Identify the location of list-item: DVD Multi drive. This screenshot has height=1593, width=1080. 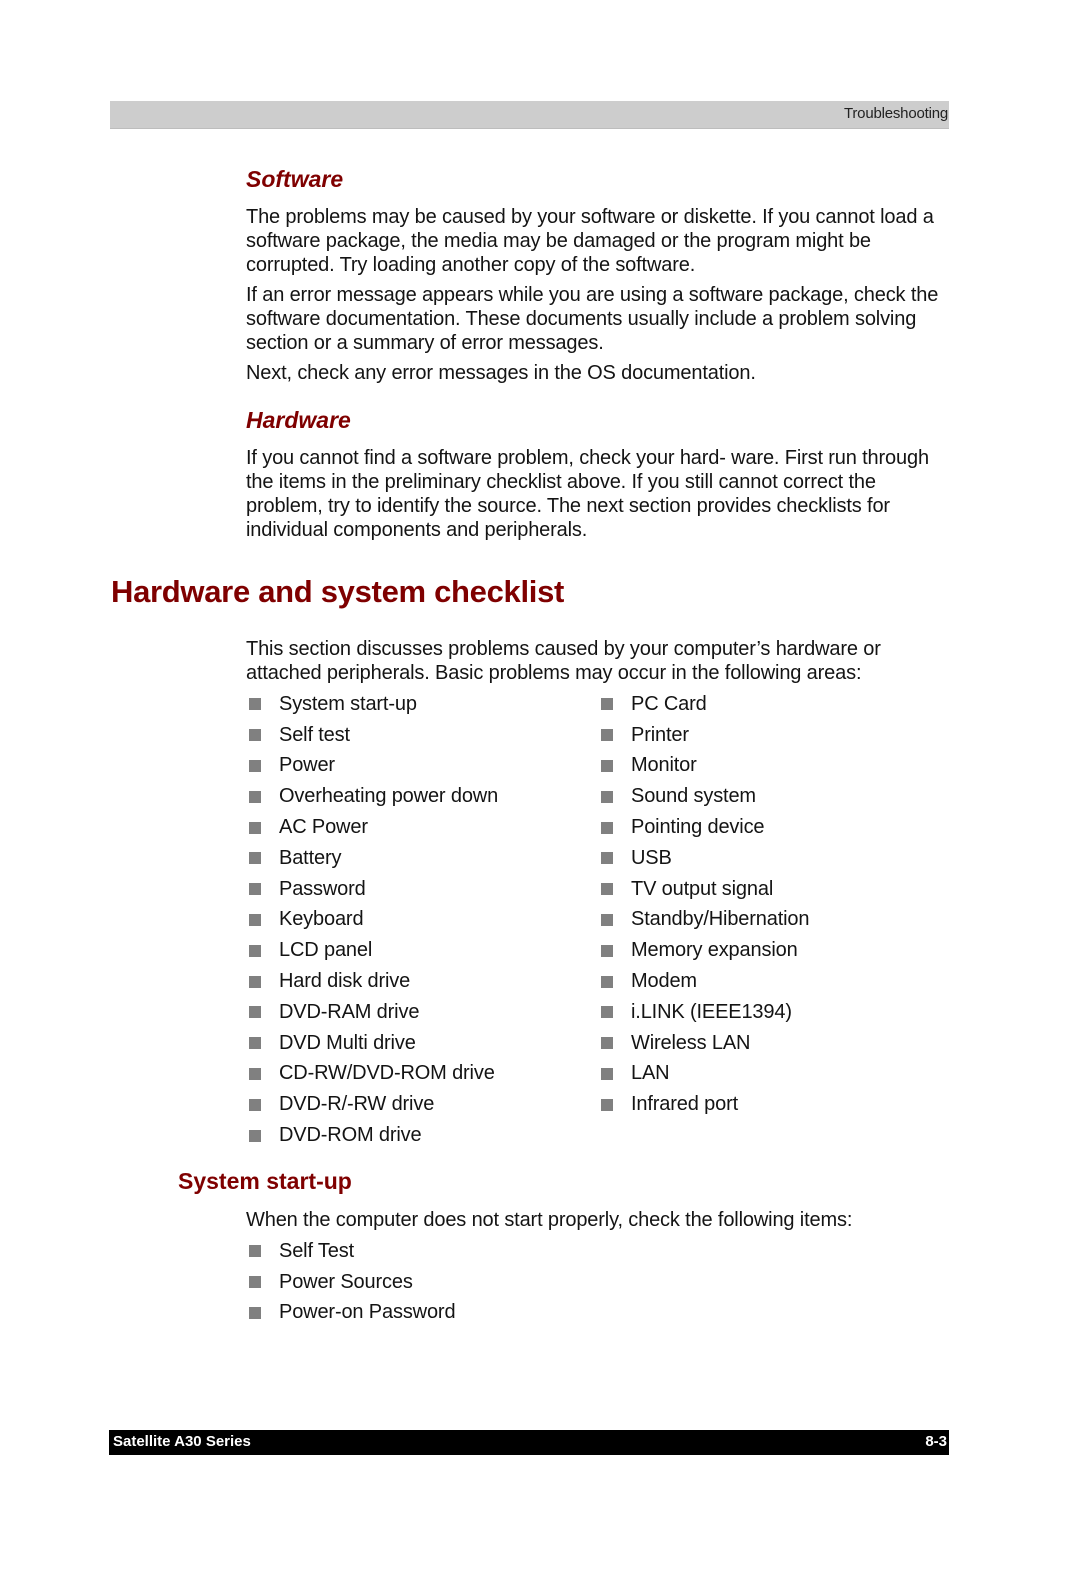
(371, 1043).